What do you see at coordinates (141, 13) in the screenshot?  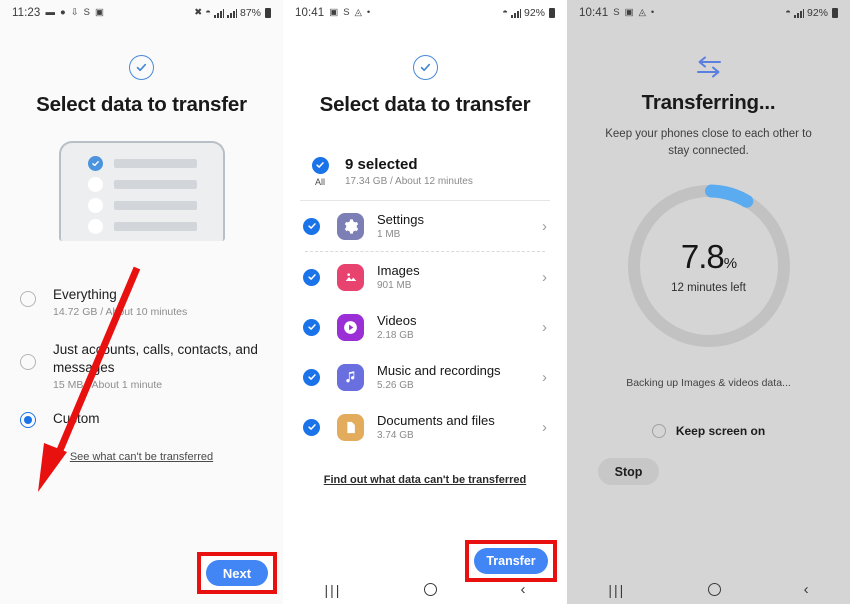 I see `status-bar-1: 11:23 ▬ ● ⇩ S ▣ ✖ ◓ 87%` at bounding box center [141, 13].